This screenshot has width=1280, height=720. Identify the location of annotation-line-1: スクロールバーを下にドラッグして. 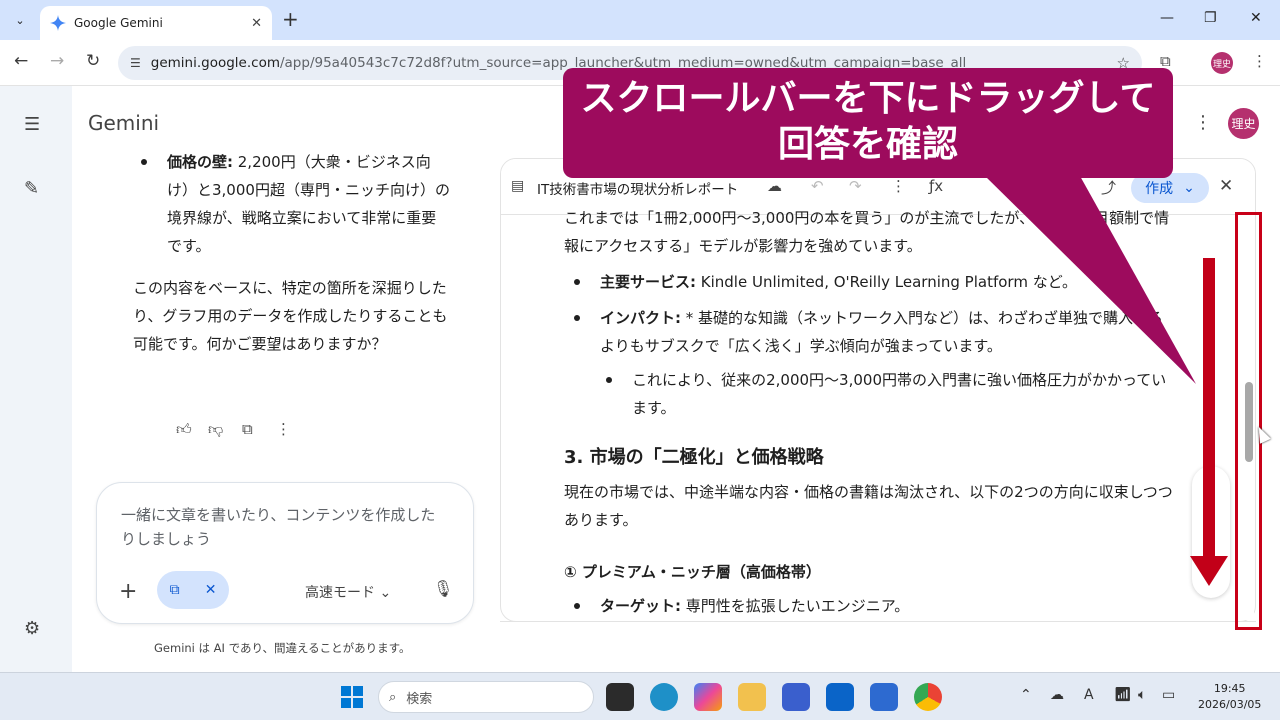
(868, 98).